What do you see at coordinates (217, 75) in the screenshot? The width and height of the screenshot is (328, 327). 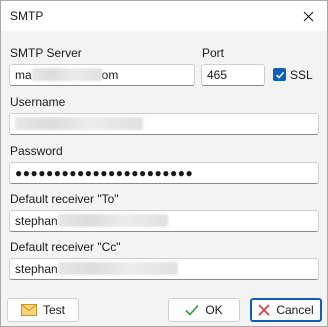 I see `port-value: 465` at bounding box center [217, 75].